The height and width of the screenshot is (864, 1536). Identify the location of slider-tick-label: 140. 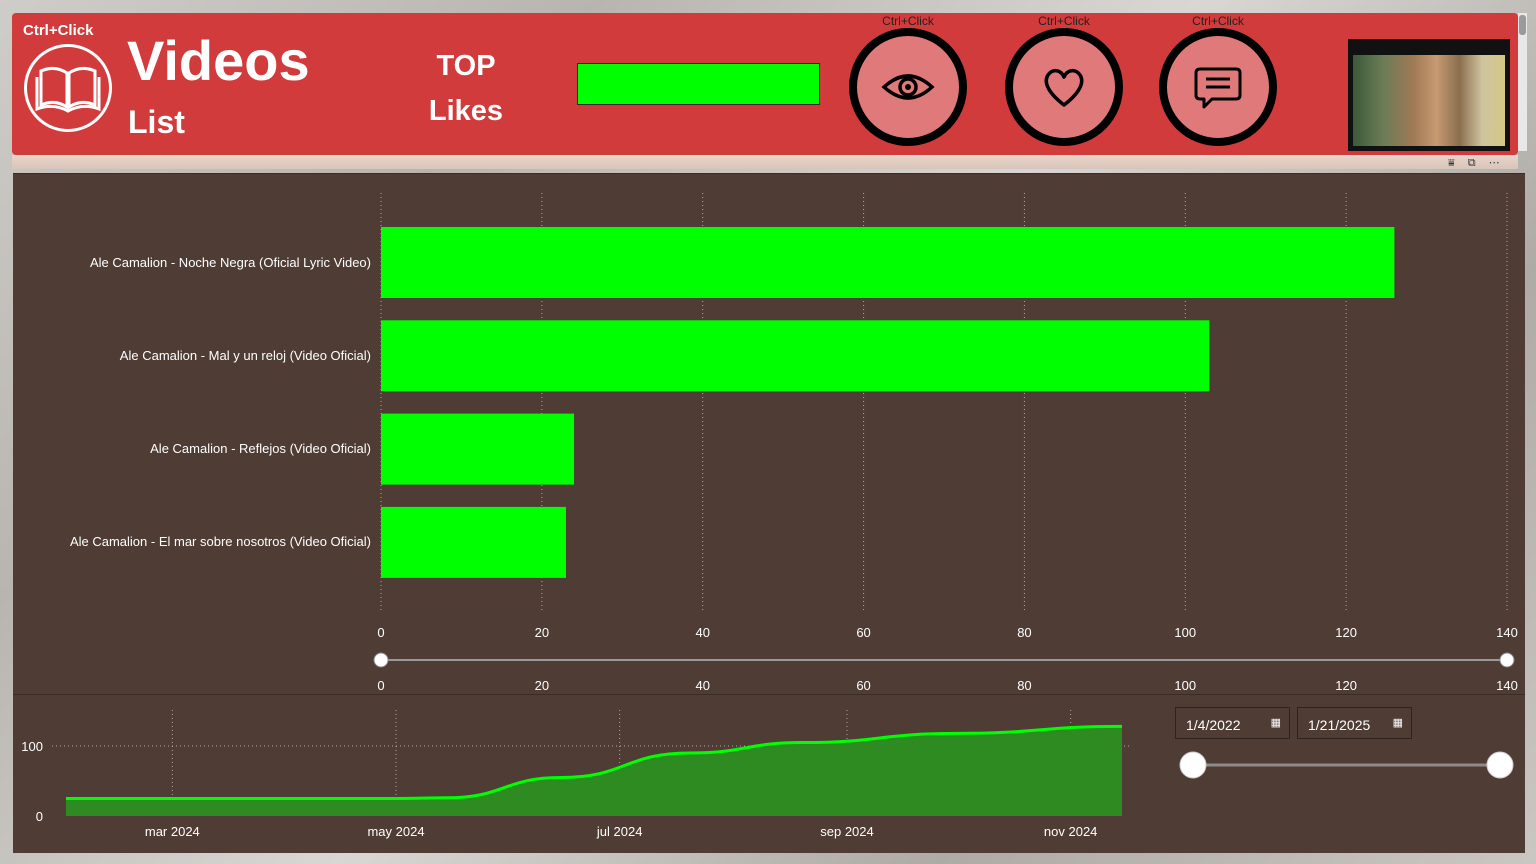
(1507, 685).